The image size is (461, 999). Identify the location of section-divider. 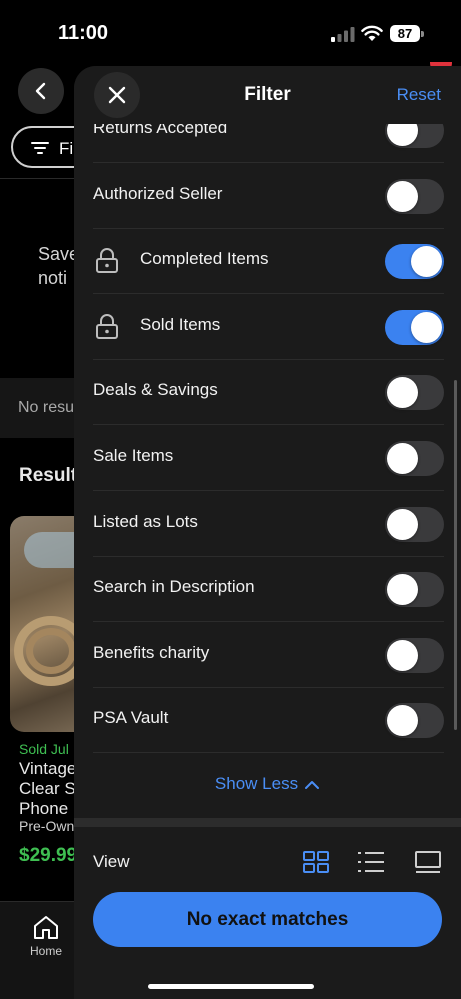
(267, 822).